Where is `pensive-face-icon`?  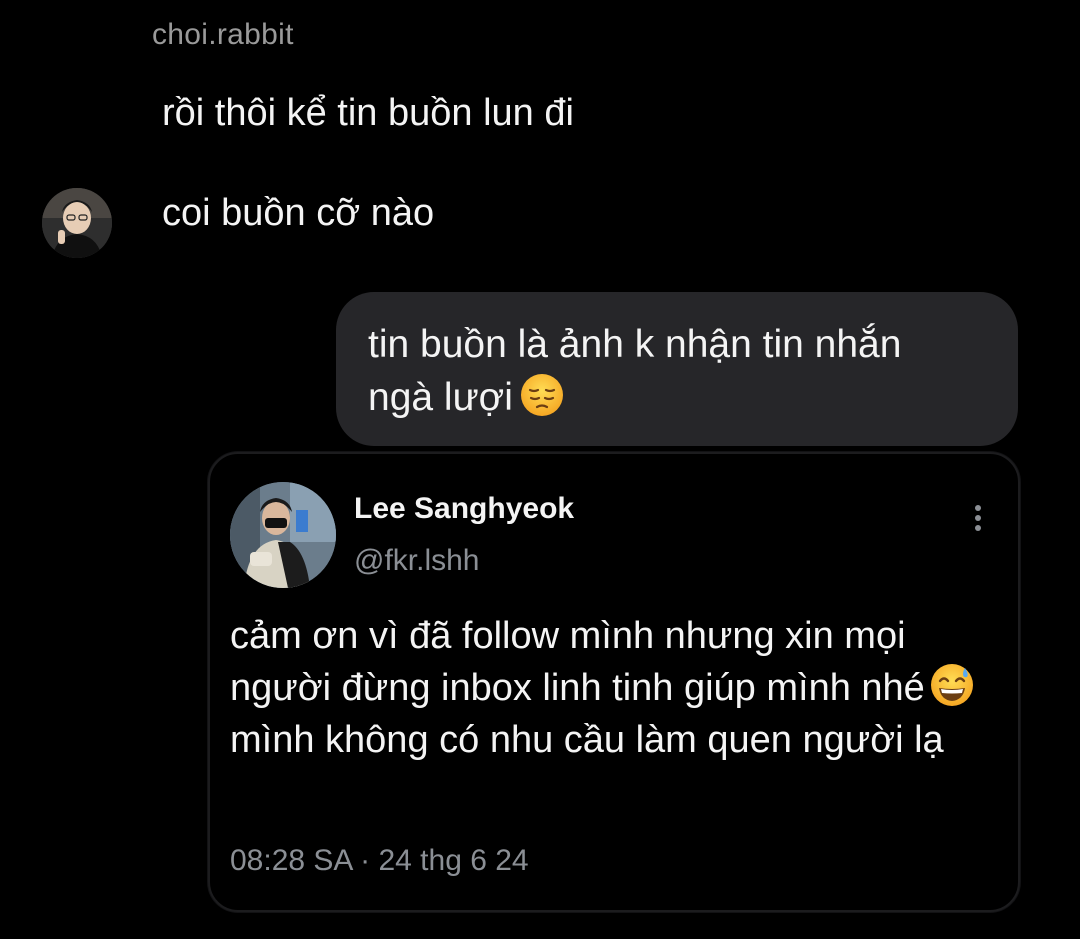
pensive-face-icon is located at coordinates (541, 395).